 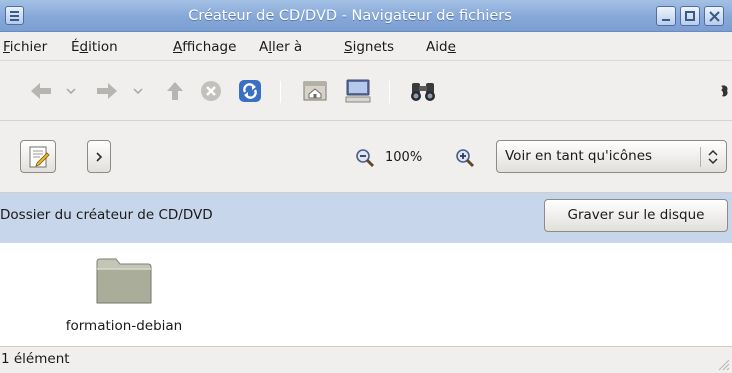 I want to click on view-mode-value: Voir en tant qu'icônes, so click(x=579, y=156).